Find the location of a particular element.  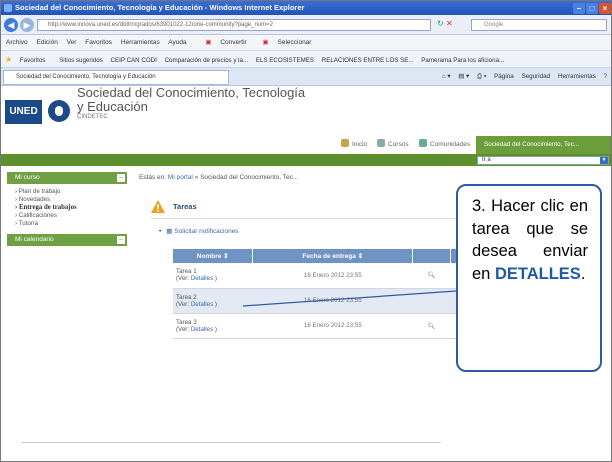

sidebar-header-mi-curso: Mi curso – is located at coordinates (67, 178).